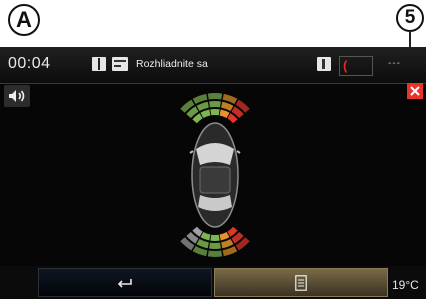 Image resolution: width=426 pixels, height=299 pixels. Describe the element at coordinates (99, 64) in the screenshot. I see `book-icon` at that location.